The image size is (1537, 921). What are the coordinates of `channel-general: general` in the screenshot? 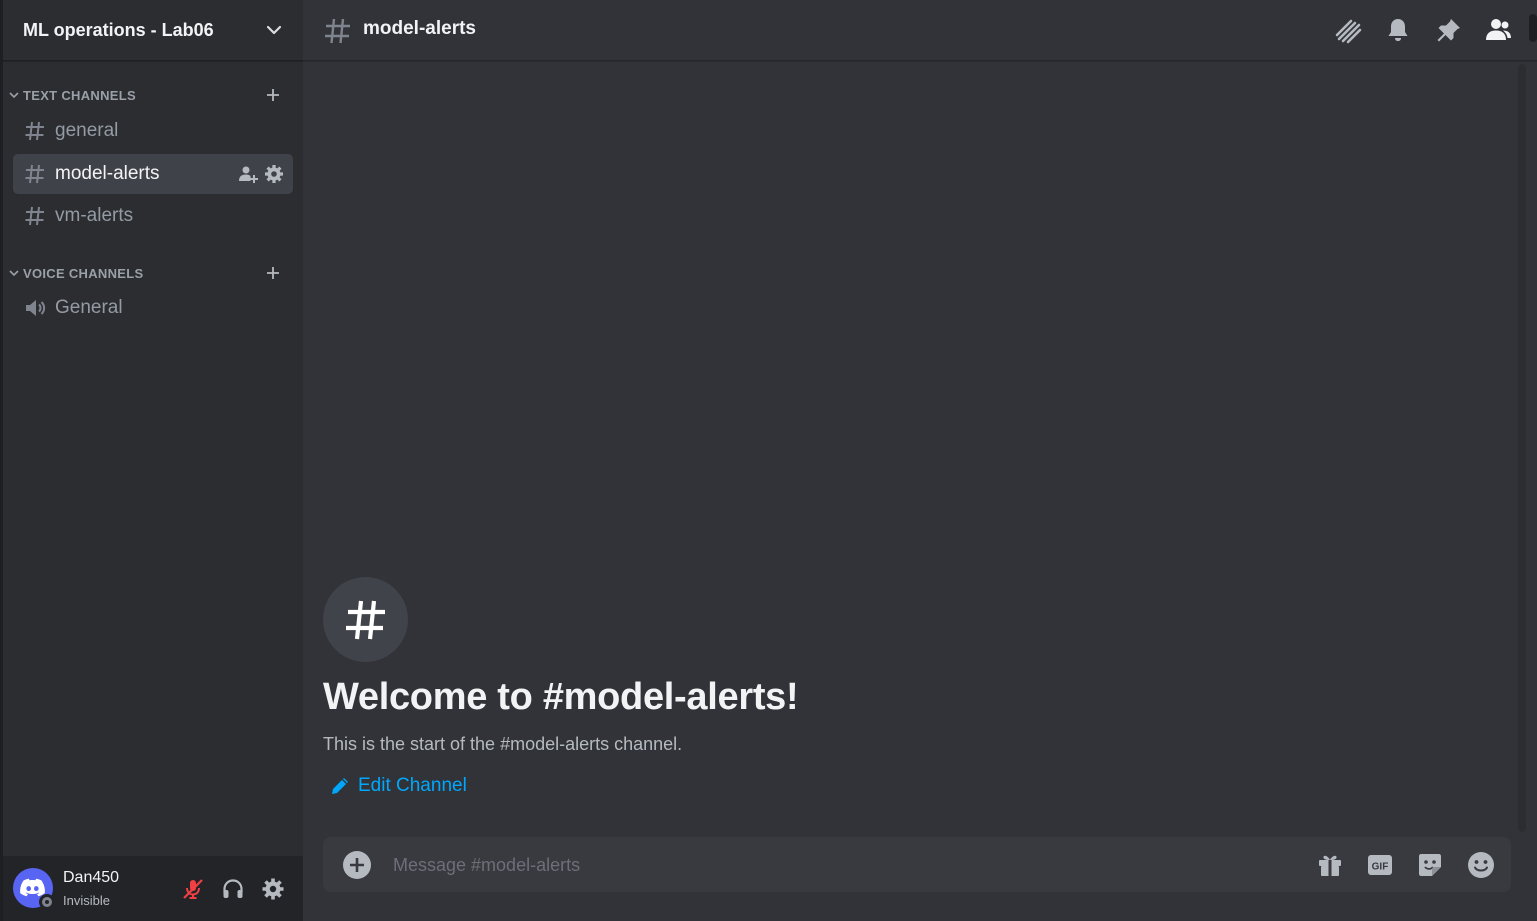 It's located at (153, 131).